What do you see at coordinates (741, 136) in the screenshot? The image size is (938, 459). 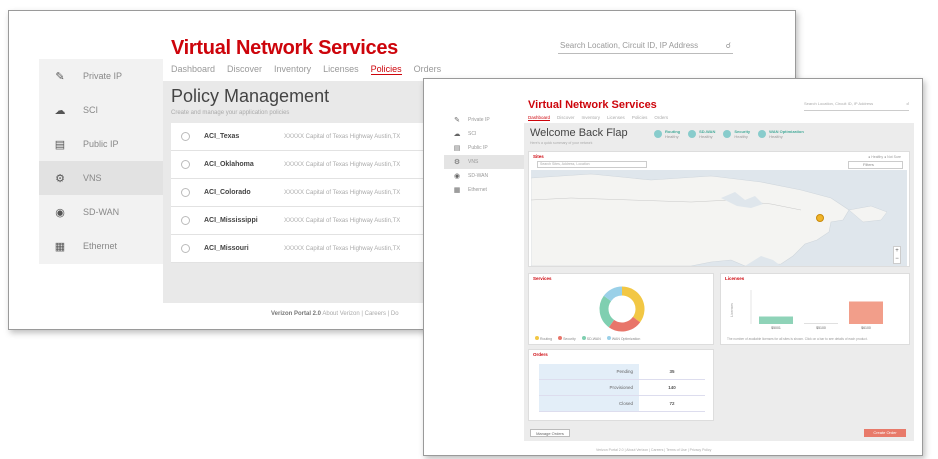 I see `stat-status: Healthy` at bounding box center [741, 136].